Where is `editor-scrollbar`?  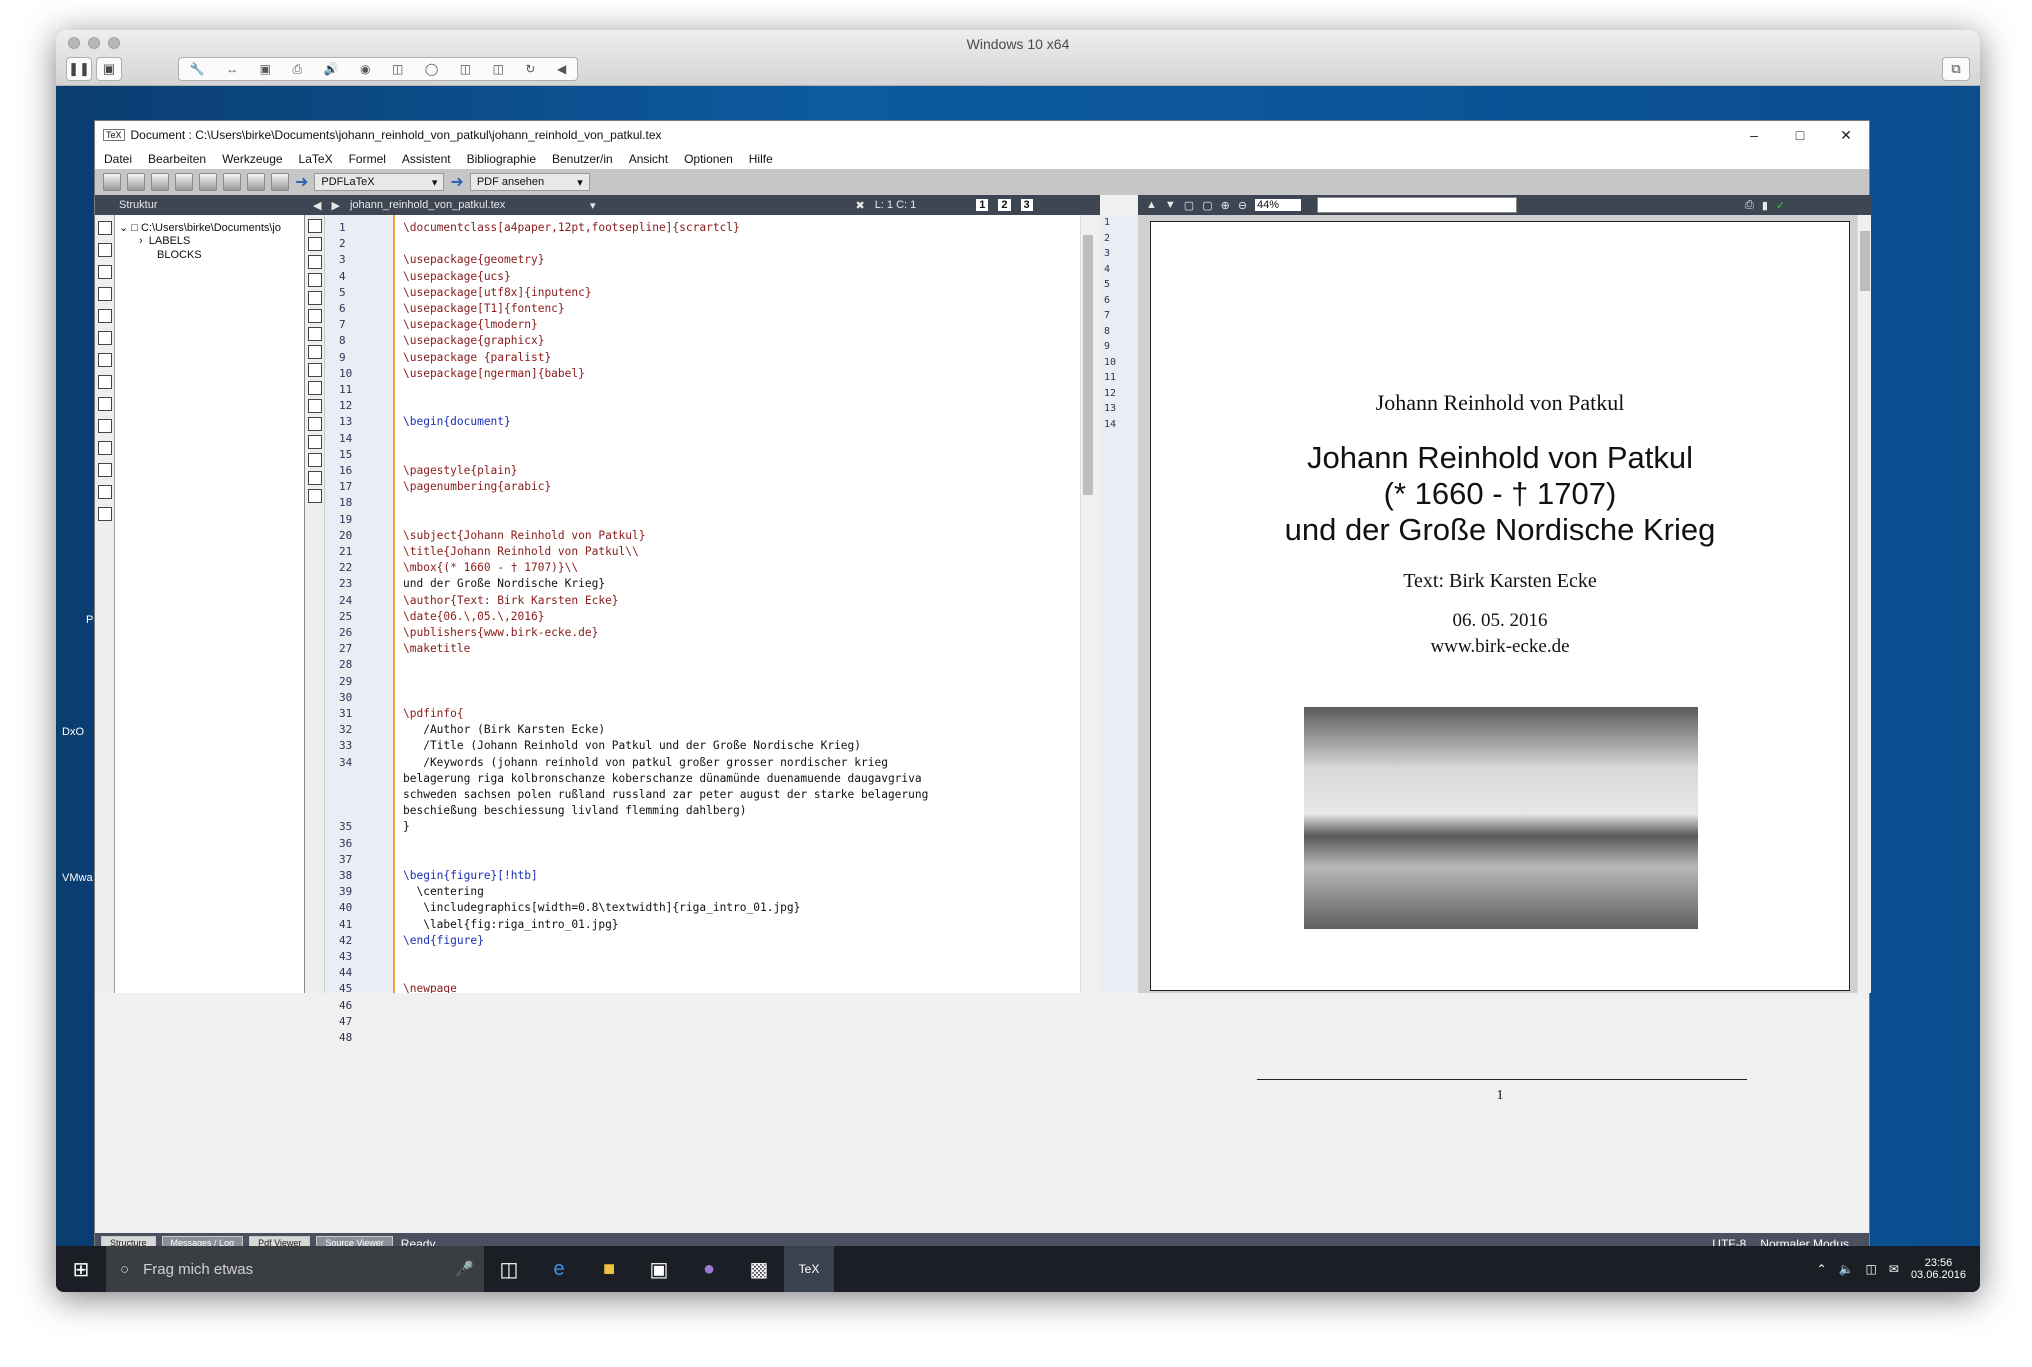 editor-scrollbar is located at coordinates (1087, 604).